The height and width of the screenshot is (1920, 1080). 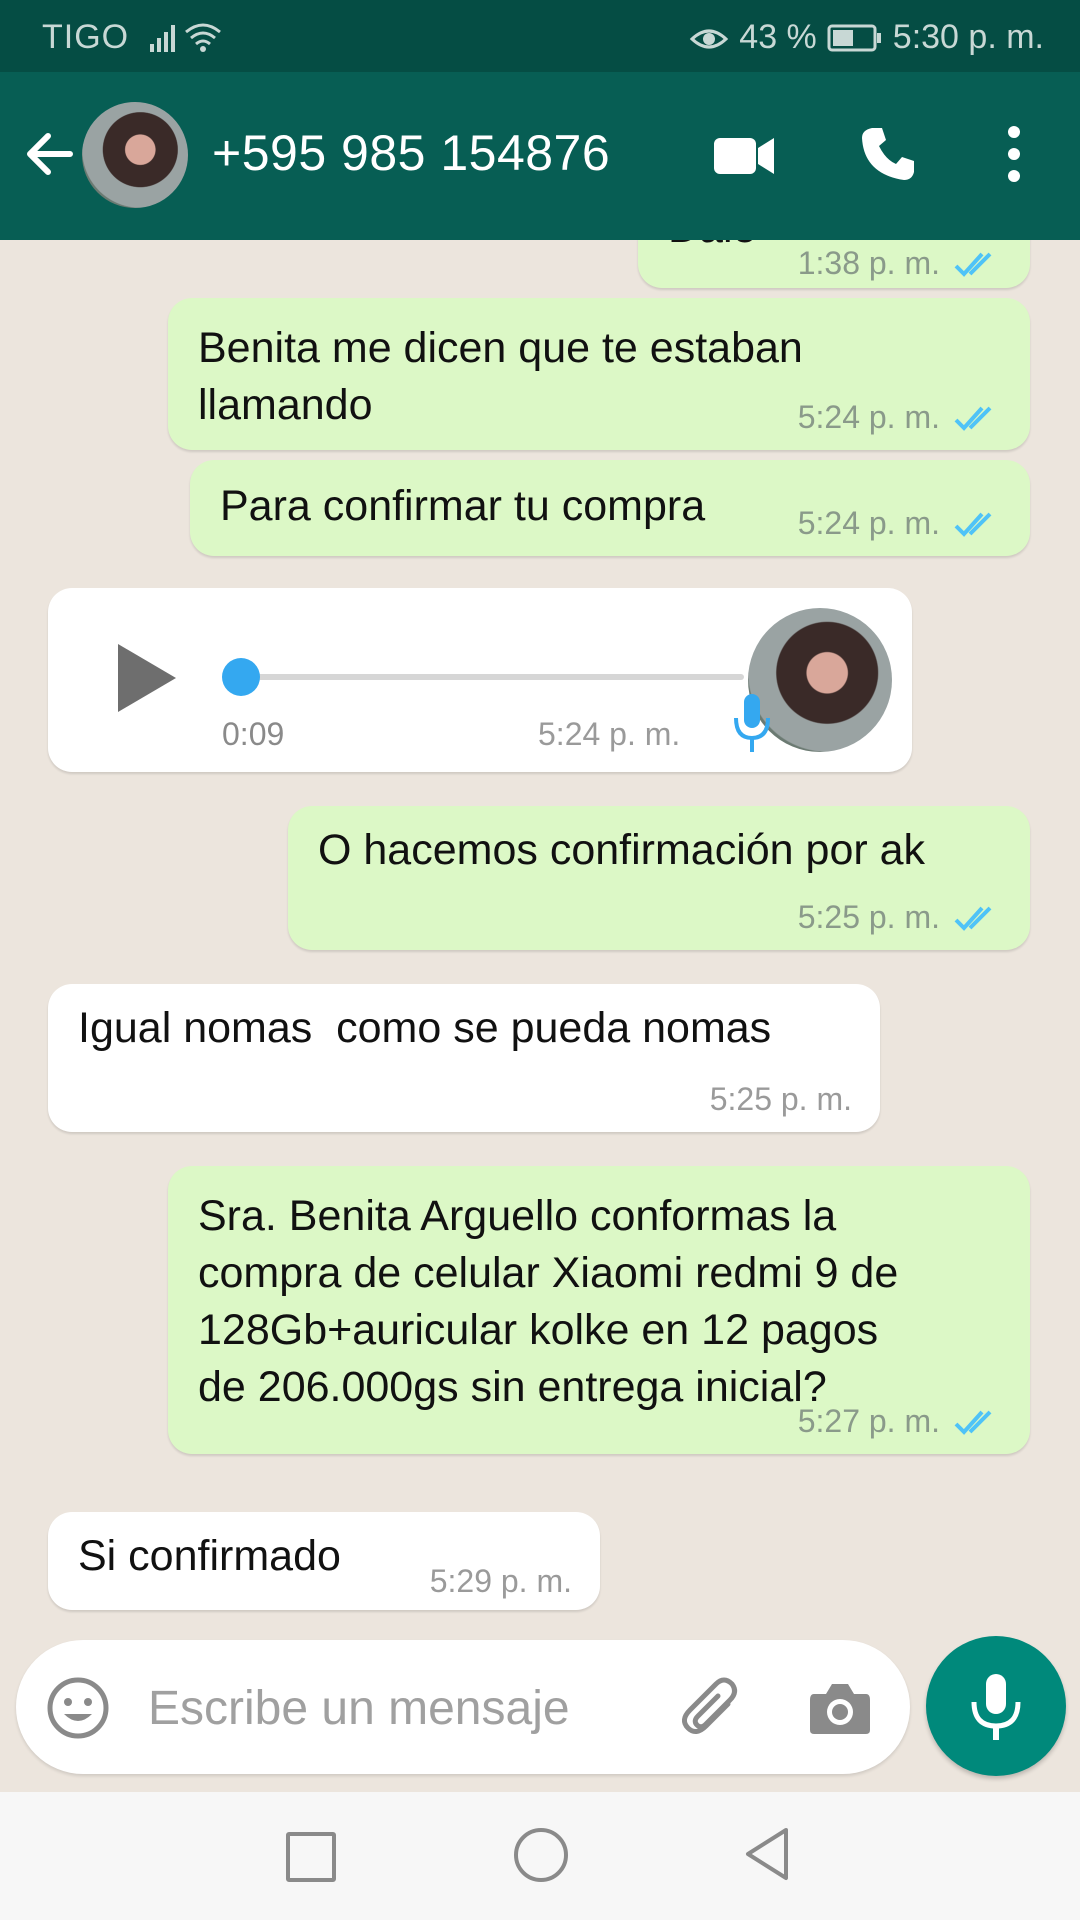 I want to click on message-bubble: Para confirmar tu compra 5:24 p. m., so click(x=610, y=508).